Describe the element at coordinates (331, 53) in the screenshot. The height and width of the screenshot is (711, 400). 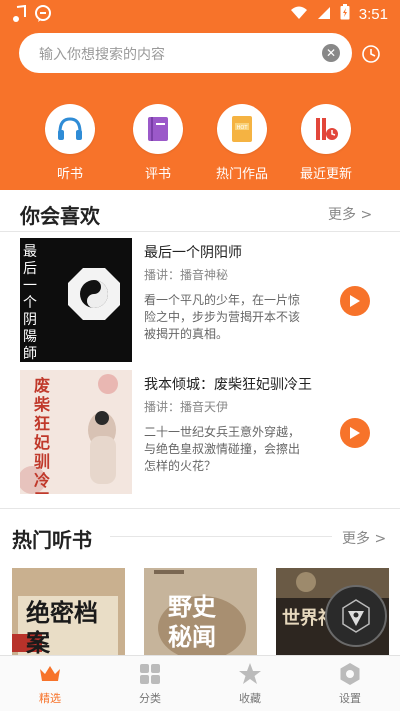
I see `clear-icon: ✕` at that location.